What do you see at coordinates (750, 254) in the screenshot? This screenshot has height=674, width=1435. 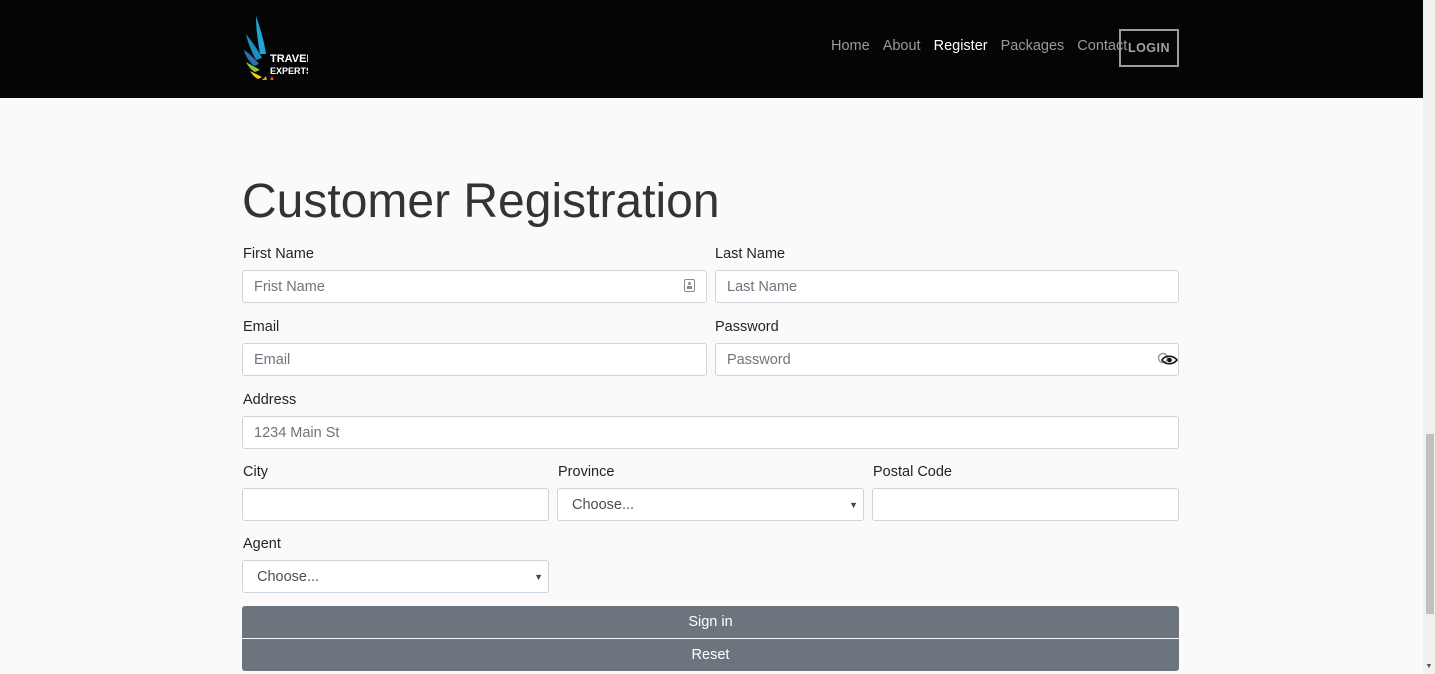 I see `last-name-label: Last Name` at bounding box center [750, 254].